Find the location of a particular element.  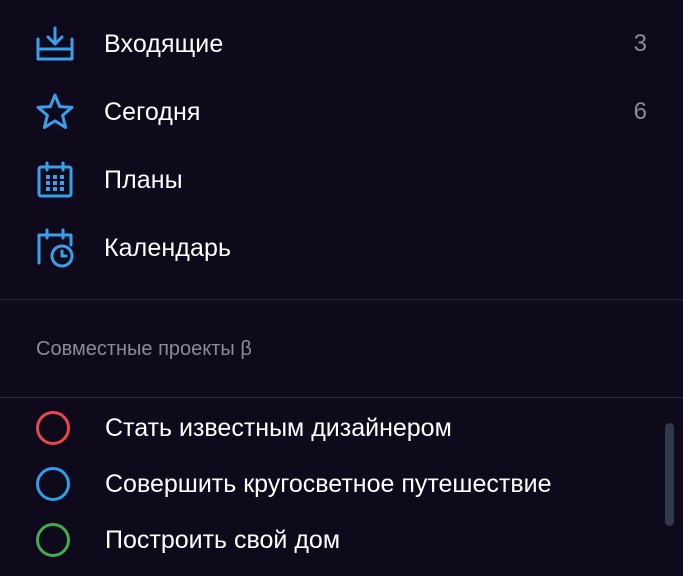

inbox-count-badge: 3 is located at coordinates (640, 43).